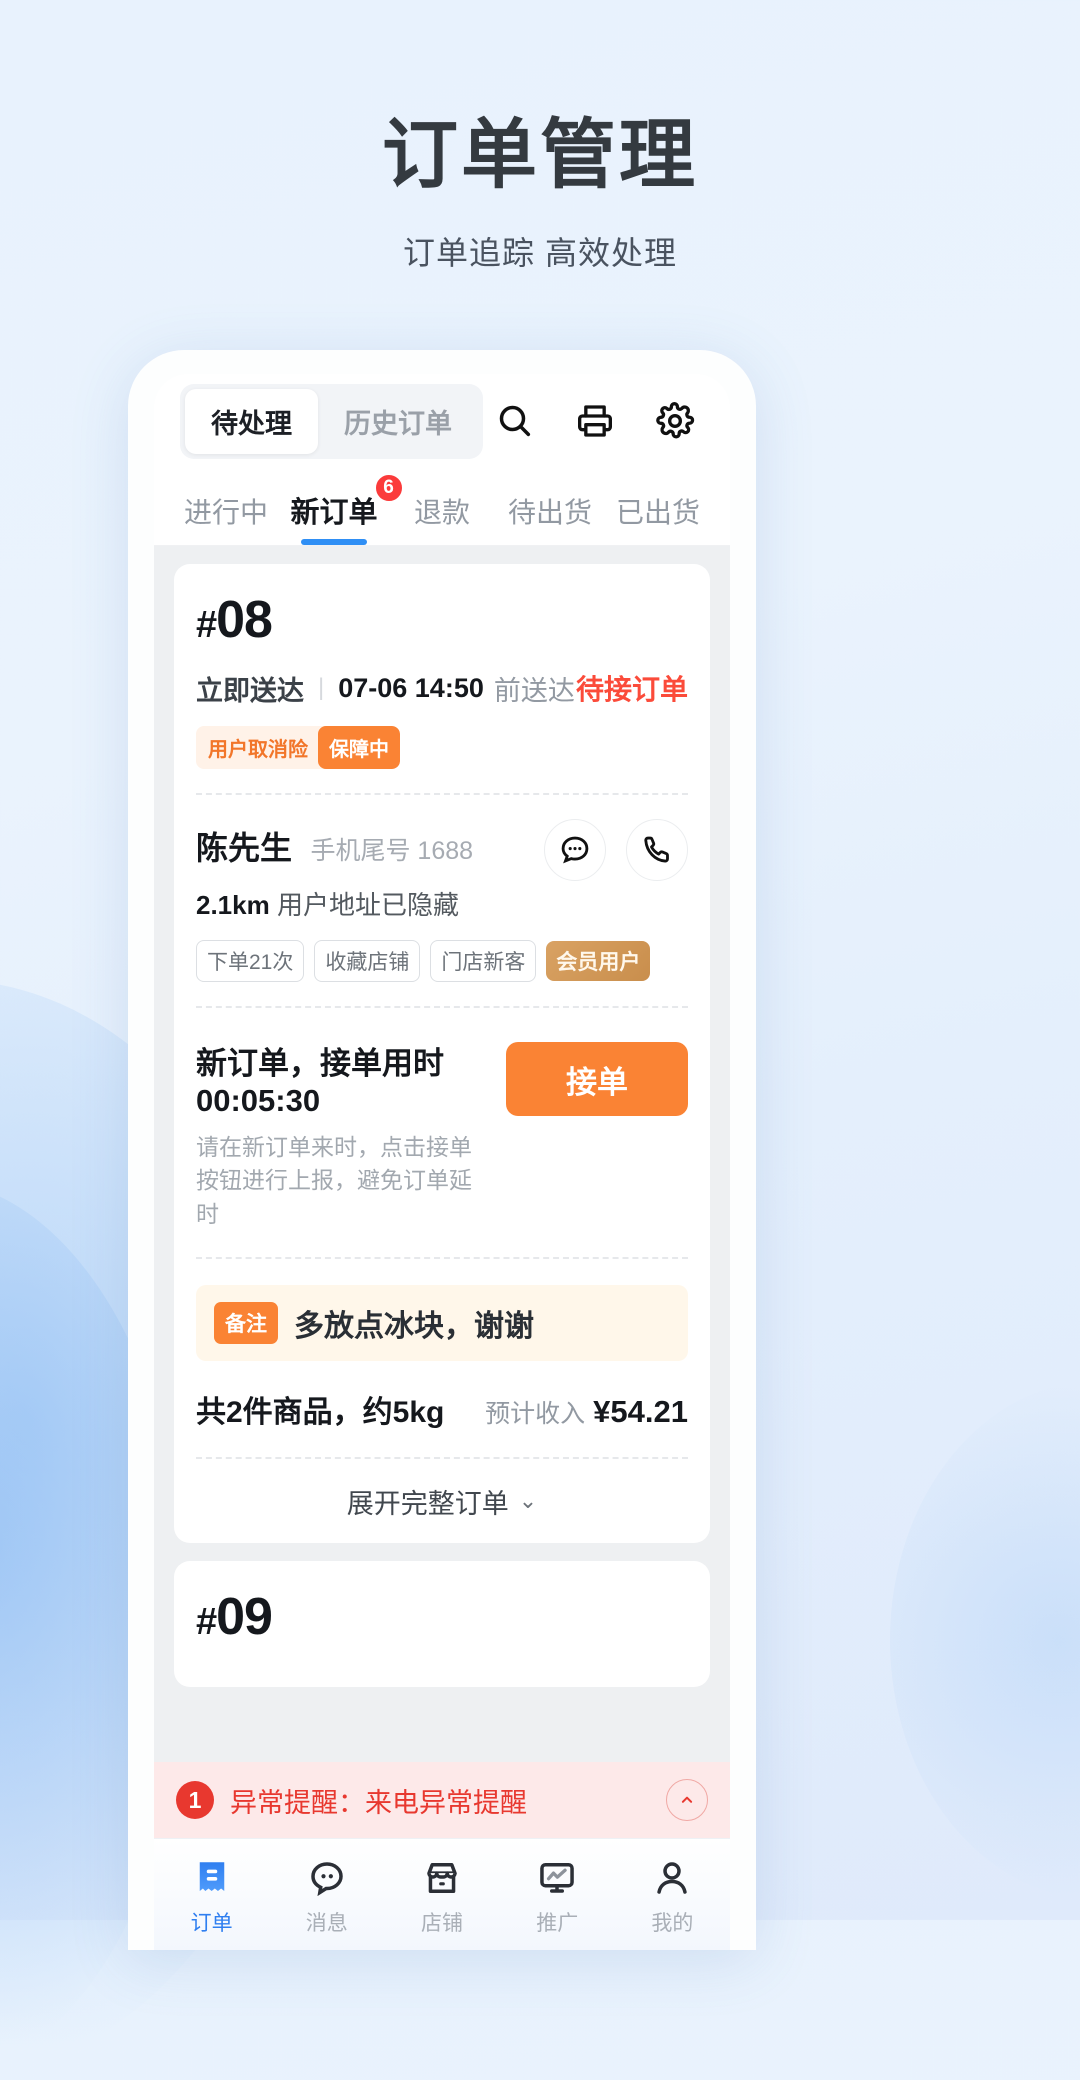 Image resolution: width=1080 pixels, height=2080 pixels. I want to click on expand-label: 展开完整订单, so click(427, 1503).